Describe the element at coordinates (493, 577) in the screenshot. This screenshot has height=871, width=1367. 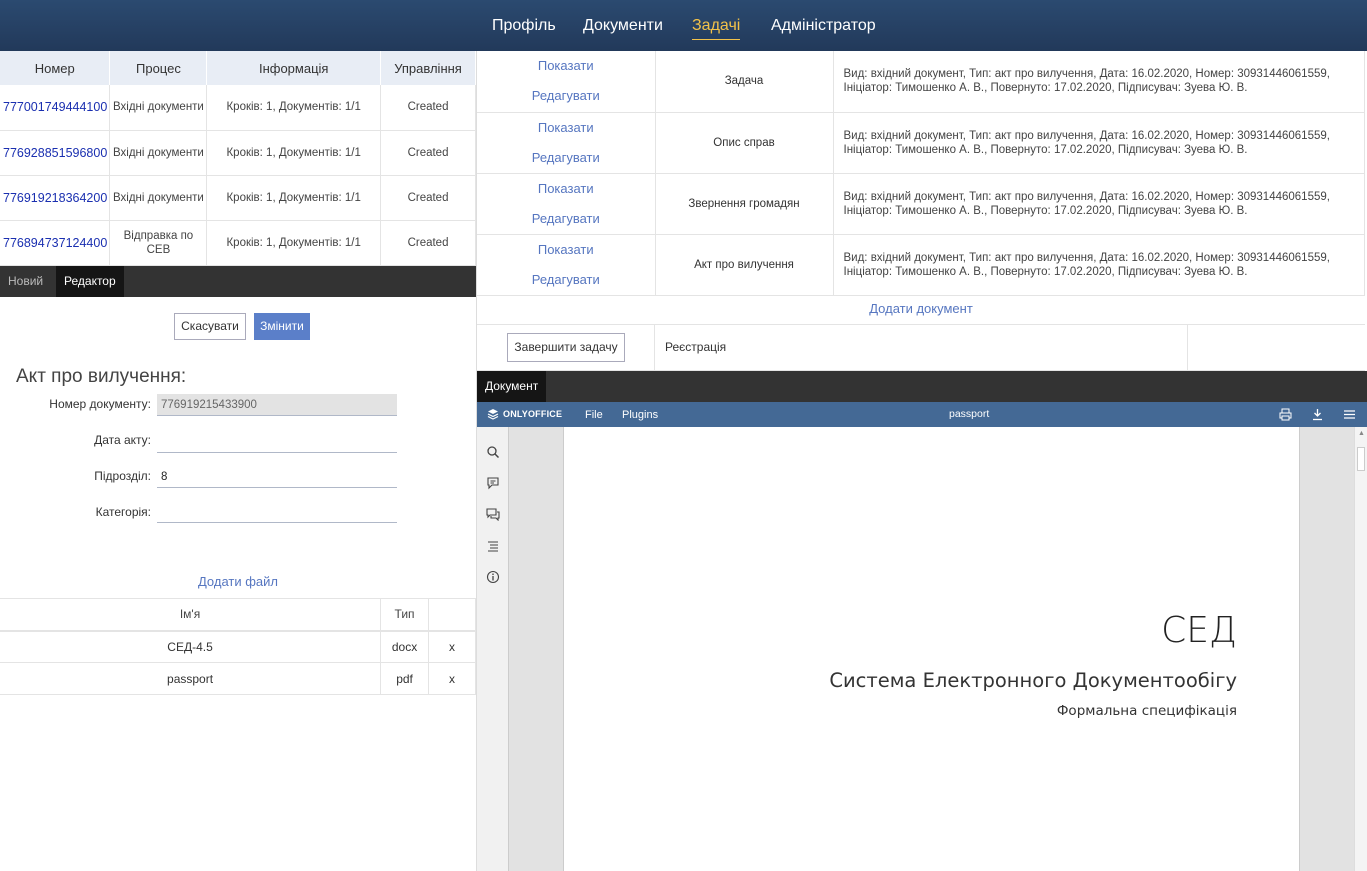
I see `info-icon` at that location.